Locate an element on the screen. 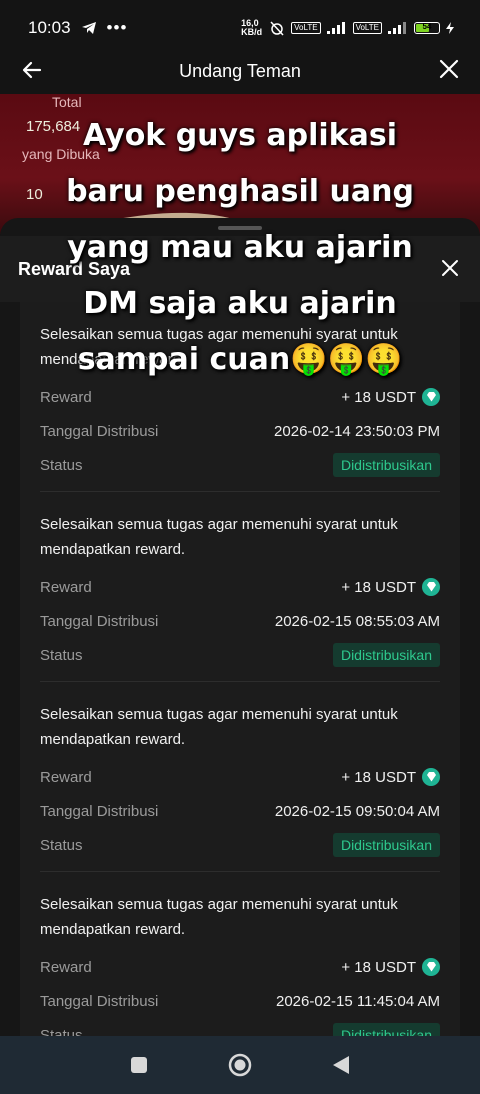 This screenshot has width=480, height=1094. page-title: Undang Teman is located at coordinates (240, 70).